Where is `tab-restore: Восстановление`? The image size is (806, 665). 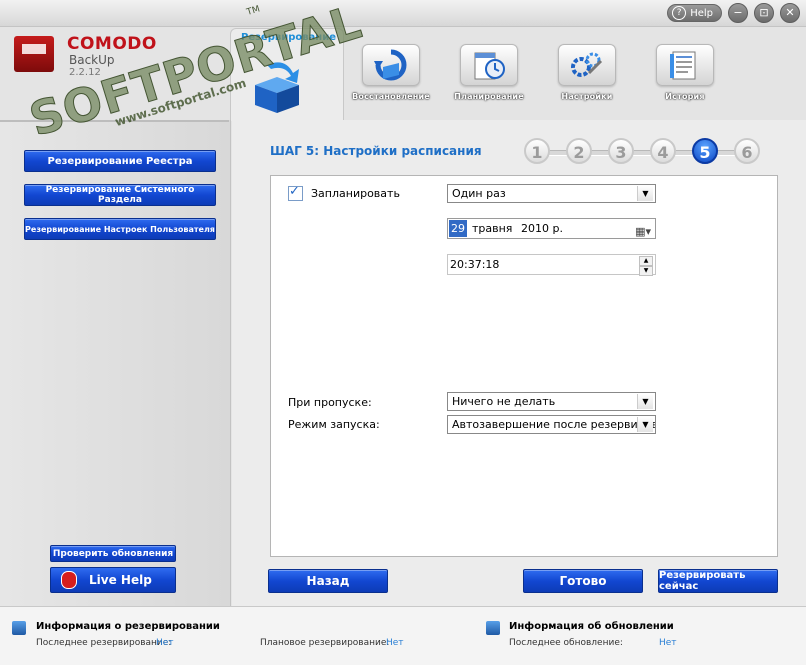
tab-restore: Восстановление is located at coordinates (391, 75).